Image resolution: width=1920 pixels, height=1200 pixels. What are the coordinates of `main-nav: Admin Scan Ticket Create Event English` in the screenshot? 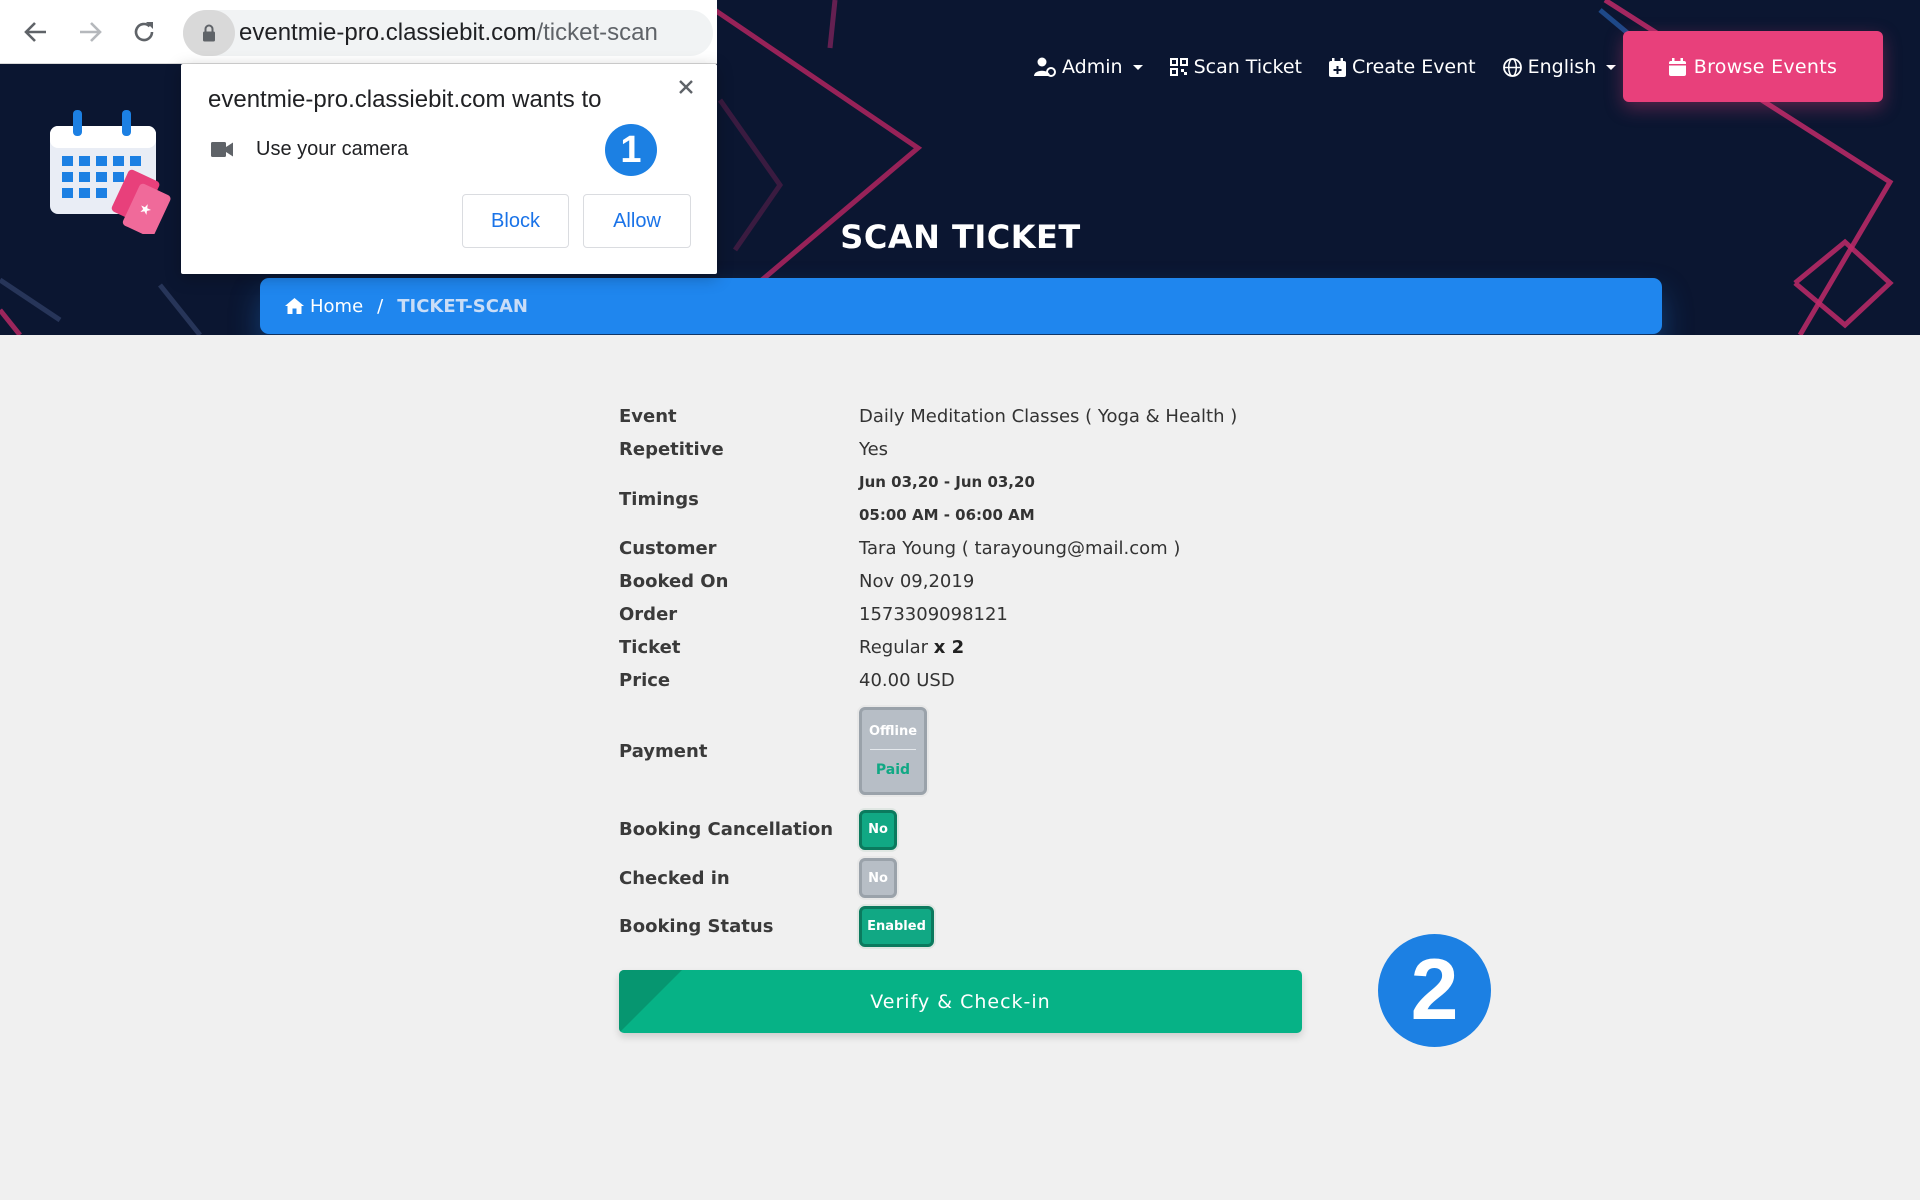 It's located at (1325, 67).